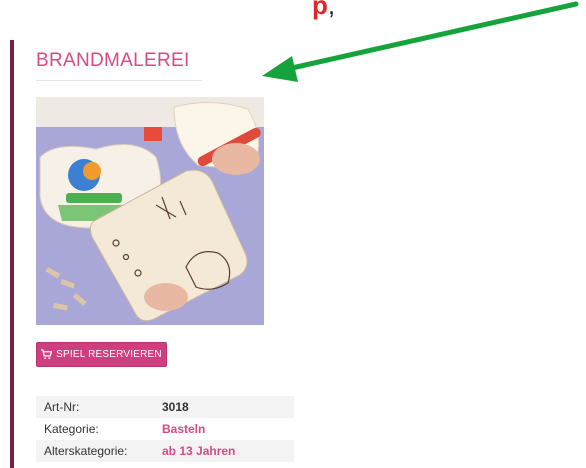 The width and height of the screenshot is (586, 468). I want to click on table-row: Alterskategorie: ab 13 Jahren, so click(165, 451).